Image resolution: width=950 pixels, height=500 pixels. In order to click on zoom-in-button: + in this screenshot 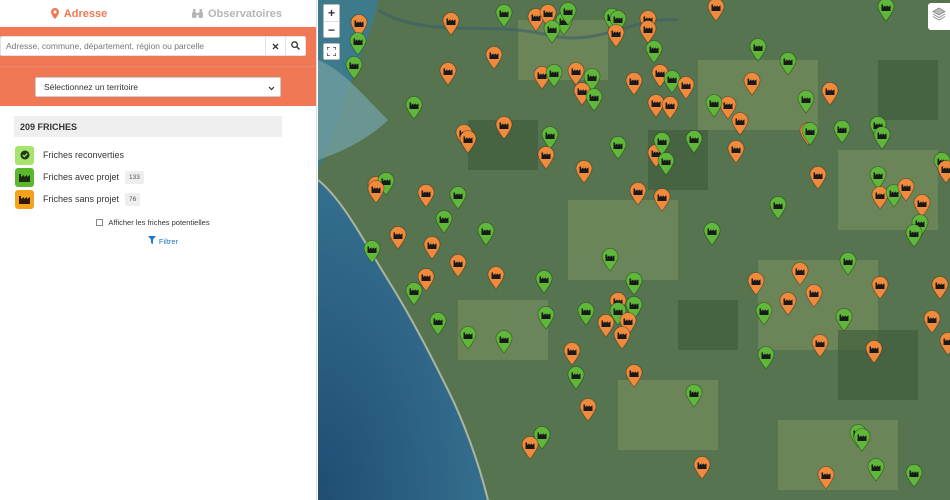, I will do `click(331, 13)`.